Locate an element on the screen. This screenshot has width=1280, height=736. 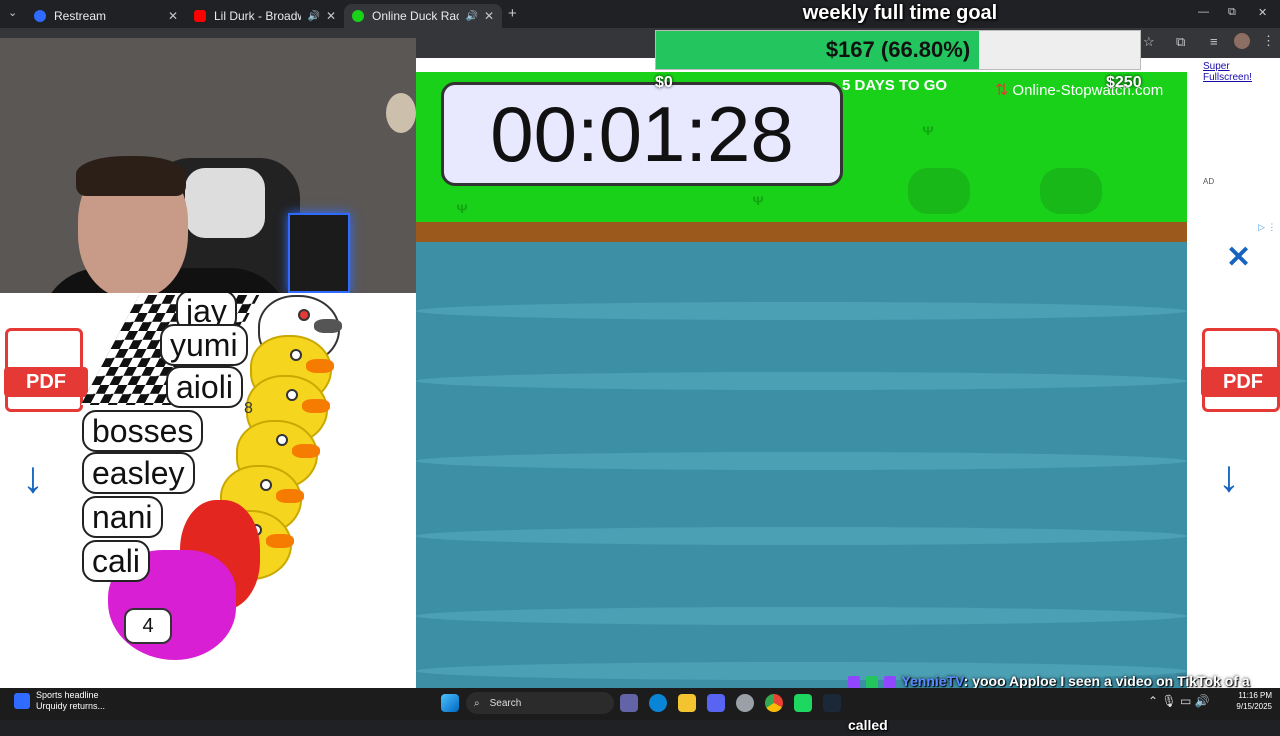
tab-duck-race: Online Duck Race Game 🔊 ✕ is located at coordinates (423, 16).